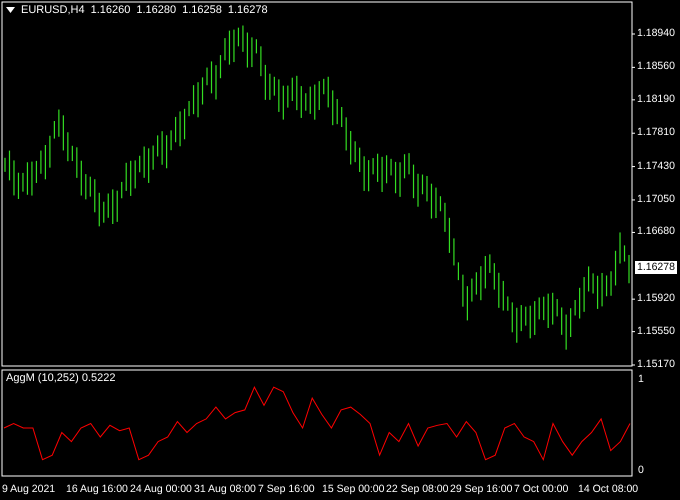 This screenshot has height=500, width=680. Describe the element at coordinates (248, 10) in the screenshot. I see `quote-value: 1.16278` at that location.